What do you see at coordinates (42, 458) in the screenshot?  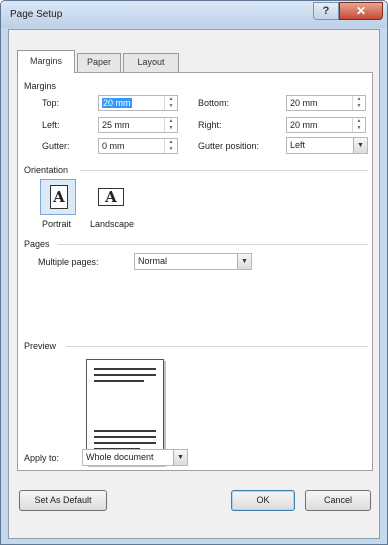 I see `apply-to-label: Apply to:` at bounding box center [42, 458].